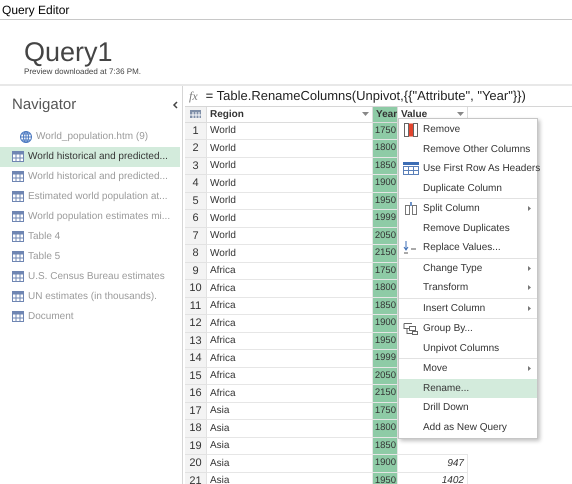 The image size is (572, 484). Describe the element at coordinates (193, 95) in the screenshot. I see `fx-icon: fx` at that location.